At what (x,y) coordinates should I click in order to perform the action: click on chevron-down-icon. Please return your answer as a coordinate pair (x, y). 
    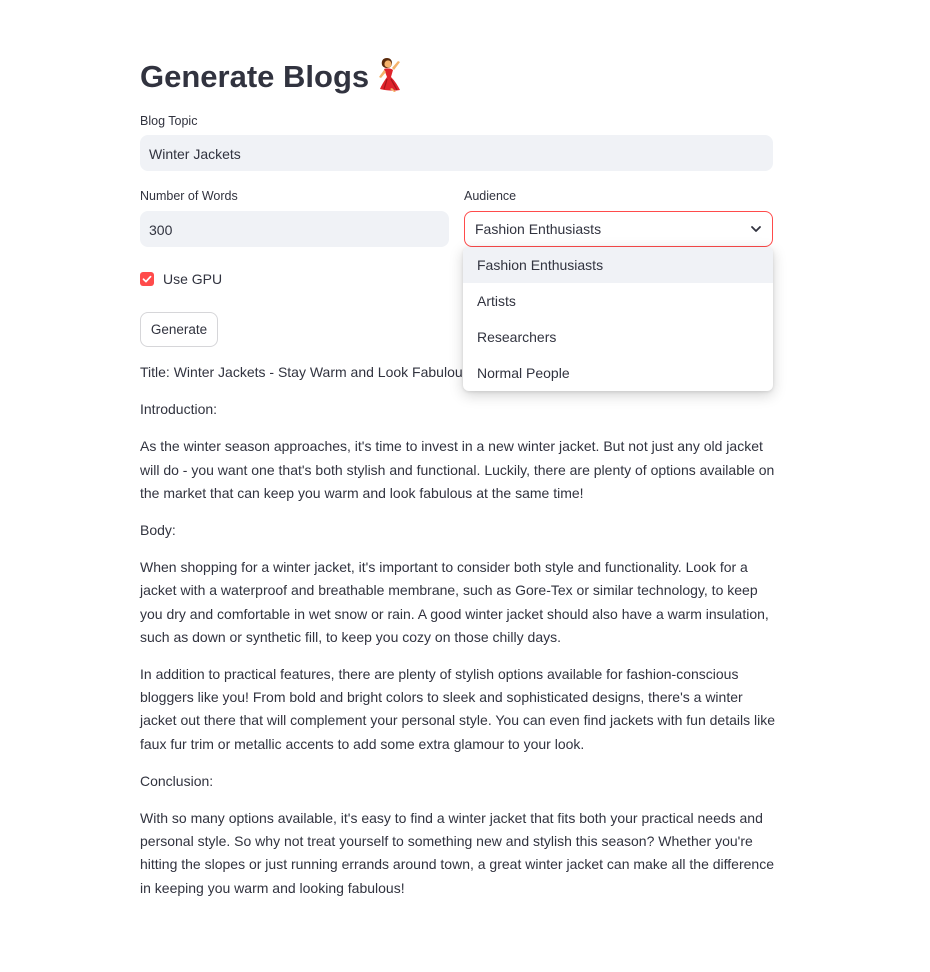
    Looking at the image, I should click on (756, 229).